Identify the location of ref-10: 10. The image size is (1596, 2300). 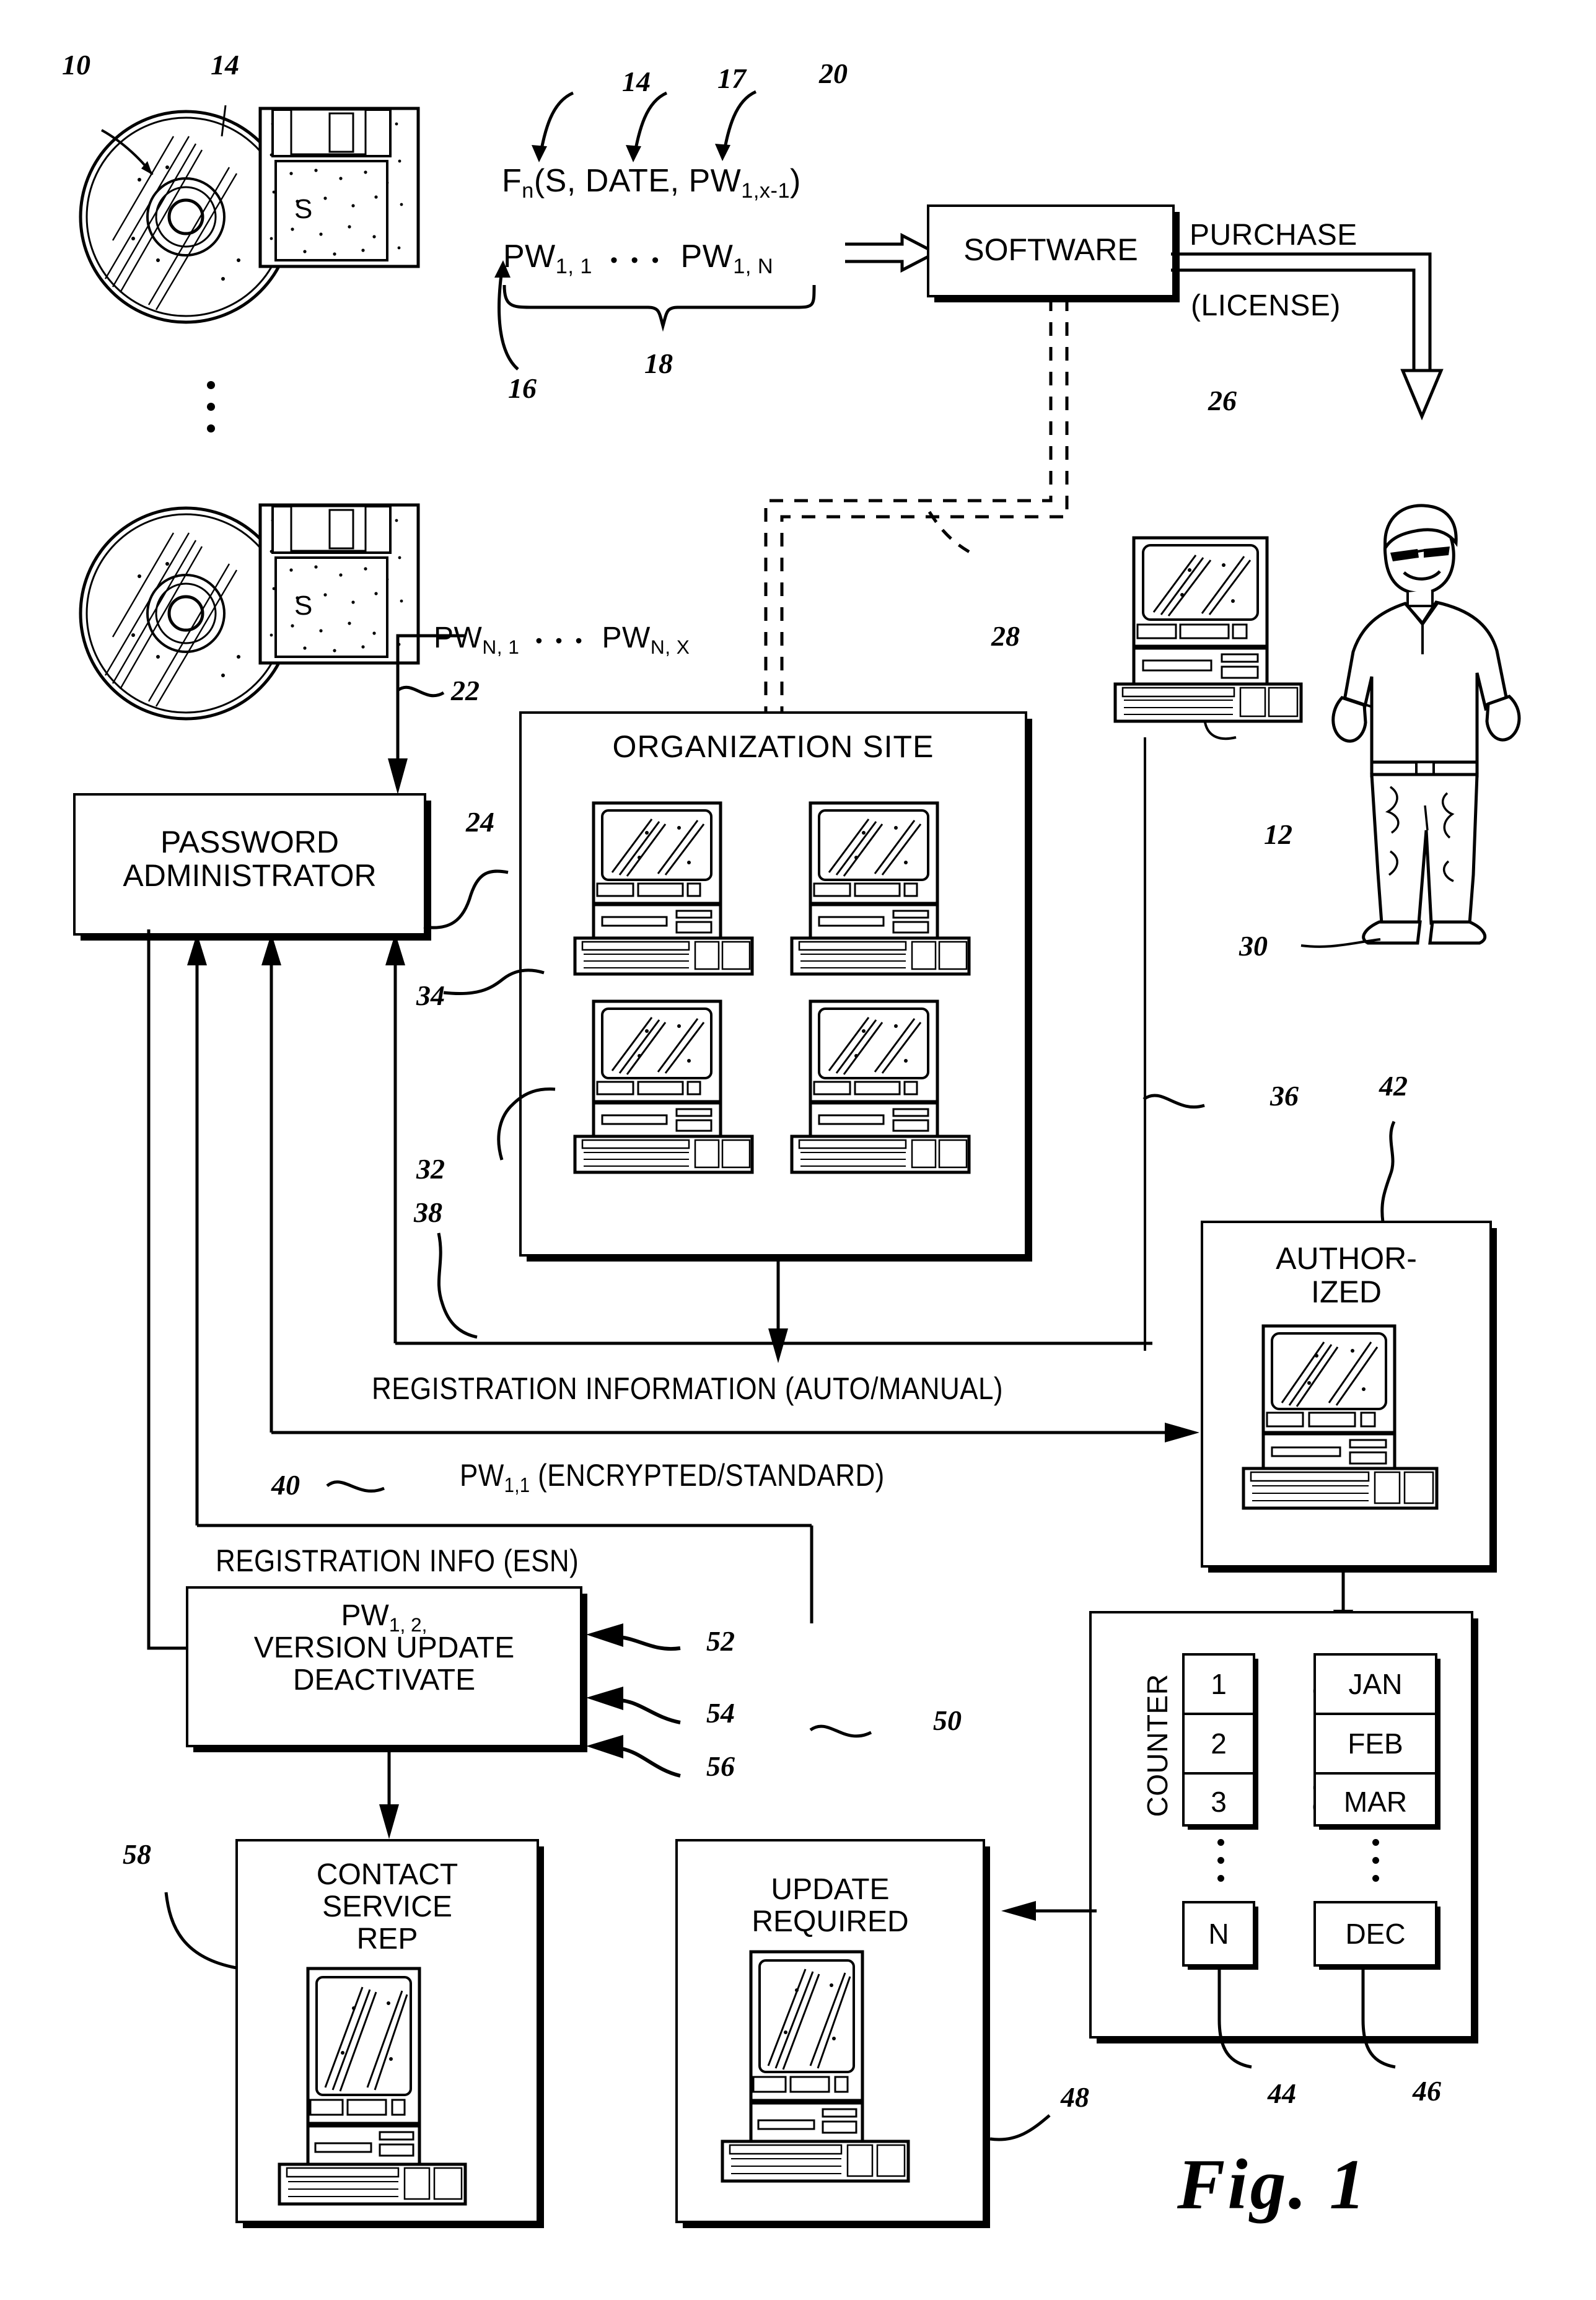
(76, 65).